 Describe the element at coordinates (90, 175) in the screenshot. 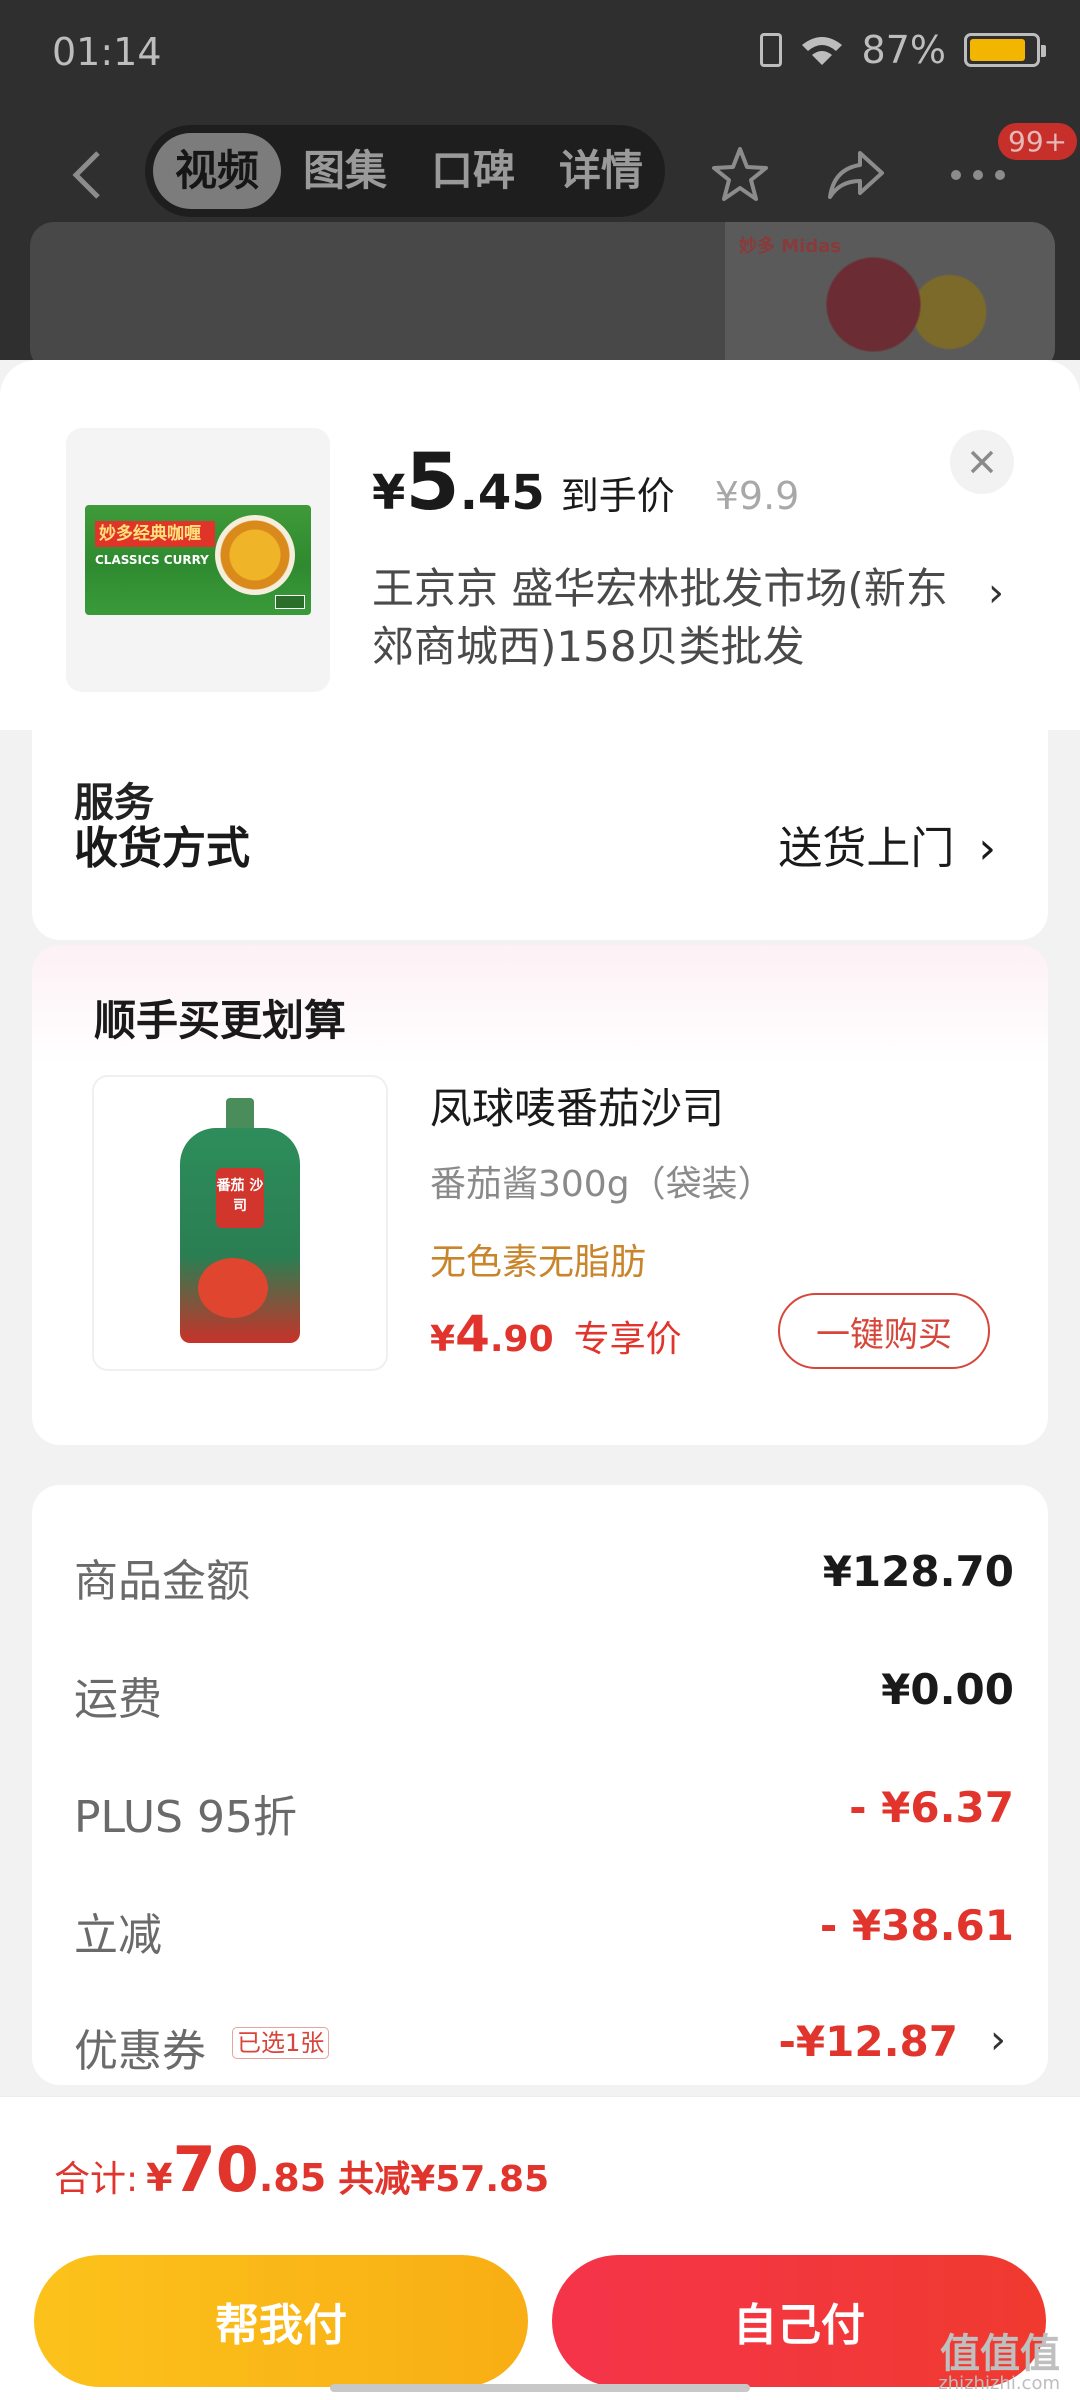

I see `back-icon` at that location.